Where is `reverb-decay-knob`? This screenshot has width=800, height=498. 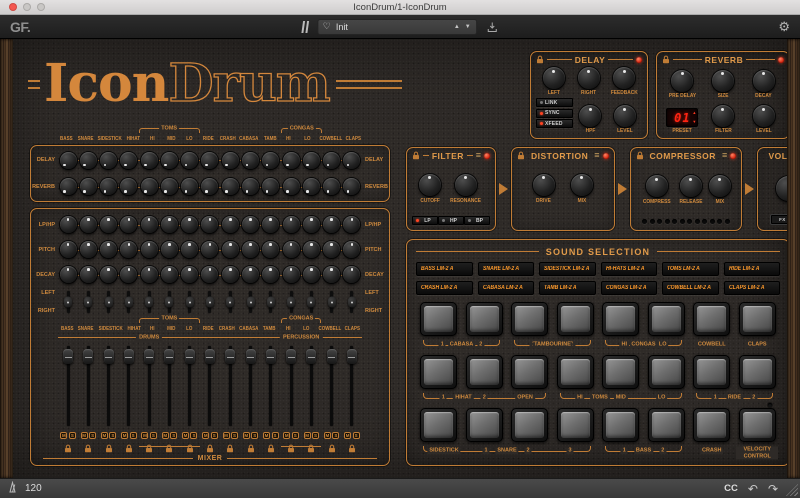 reverb-decay-knob is located at coordinates (763, 80).